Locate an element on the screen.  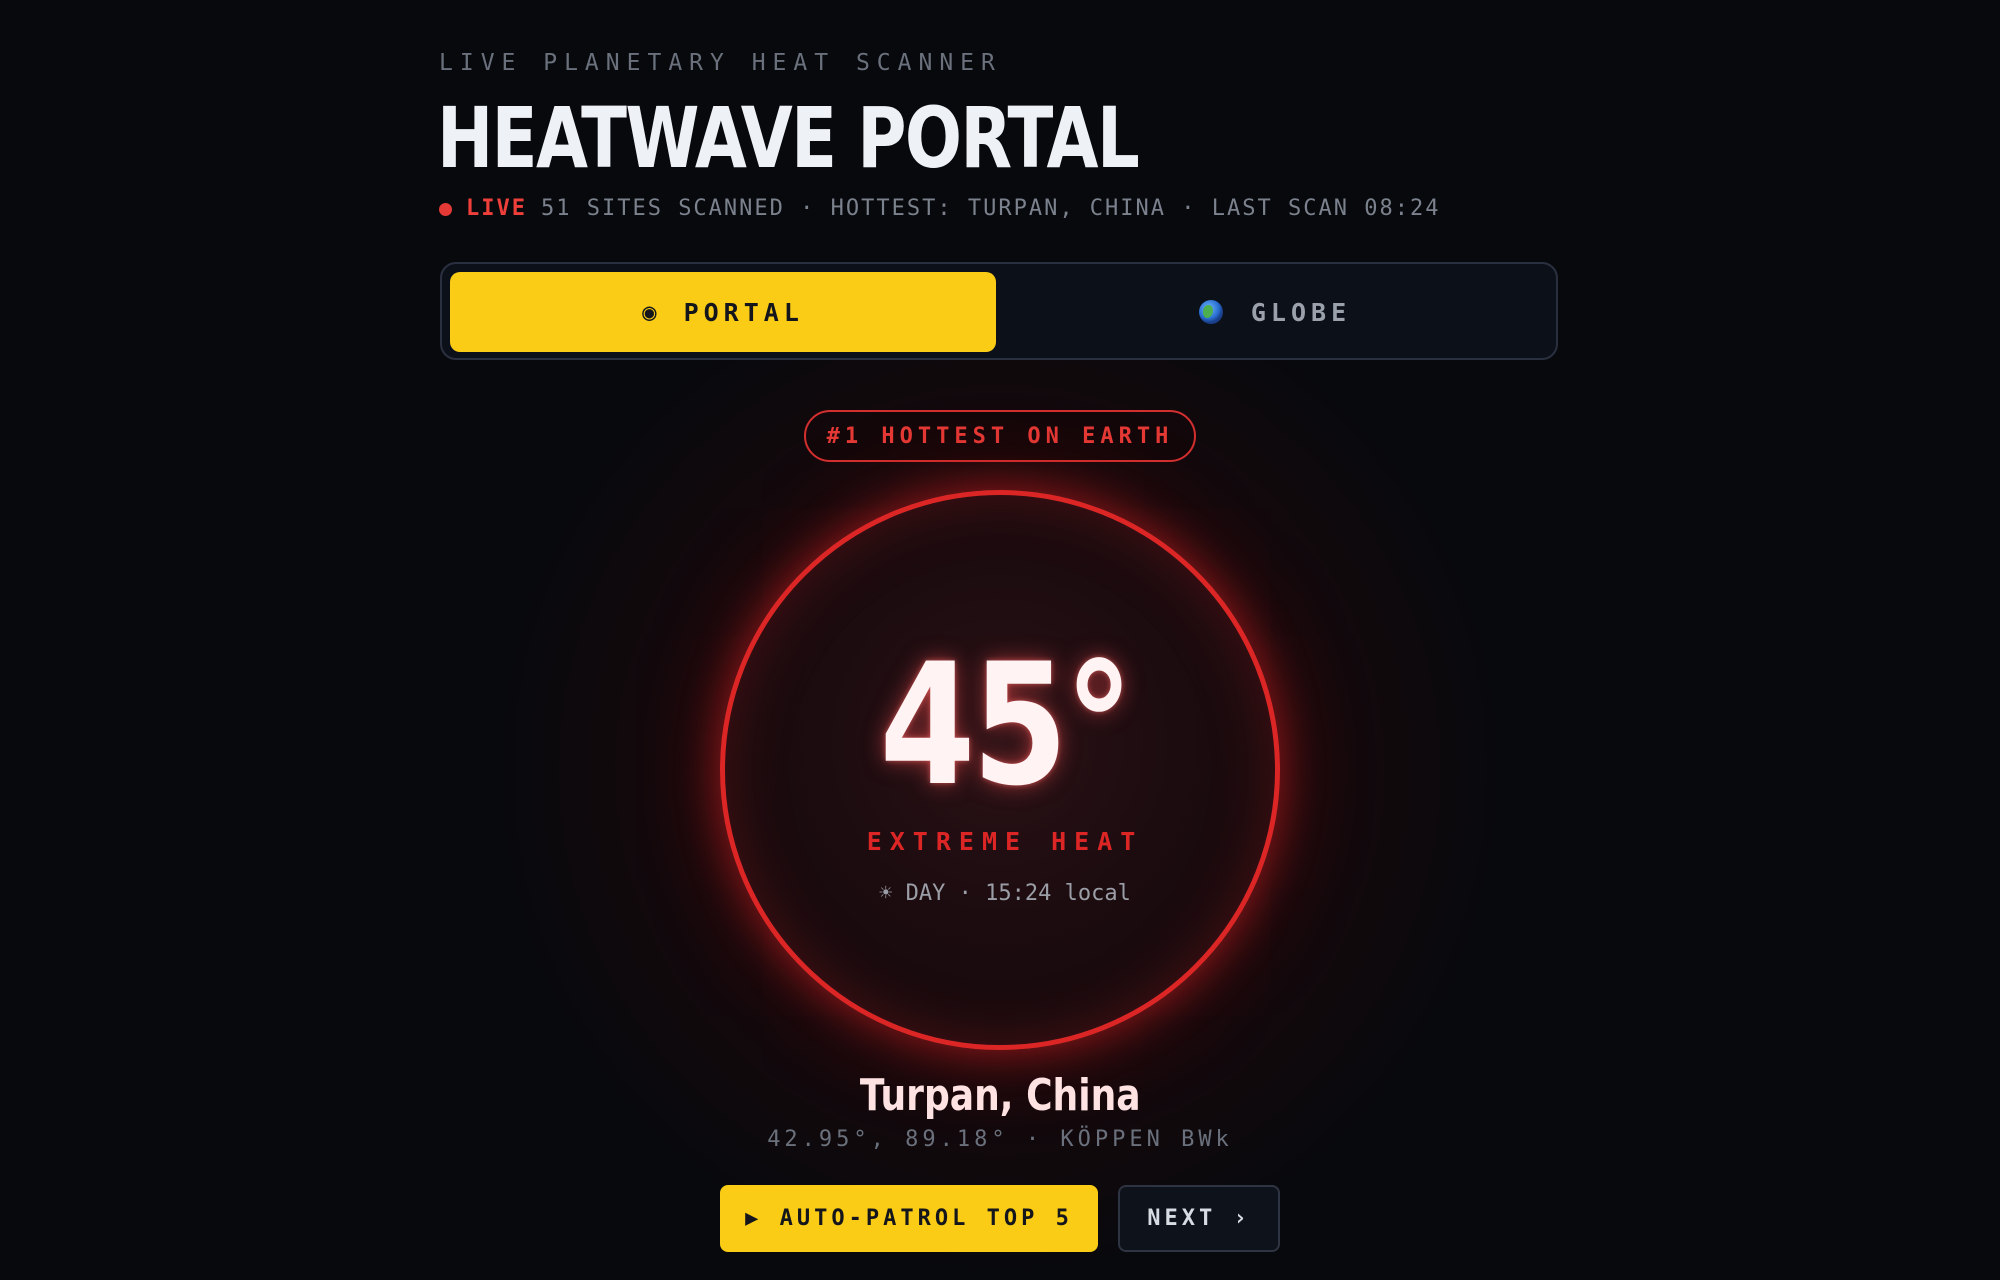
target-icon: ◉ is located at coordinates (652, 312).